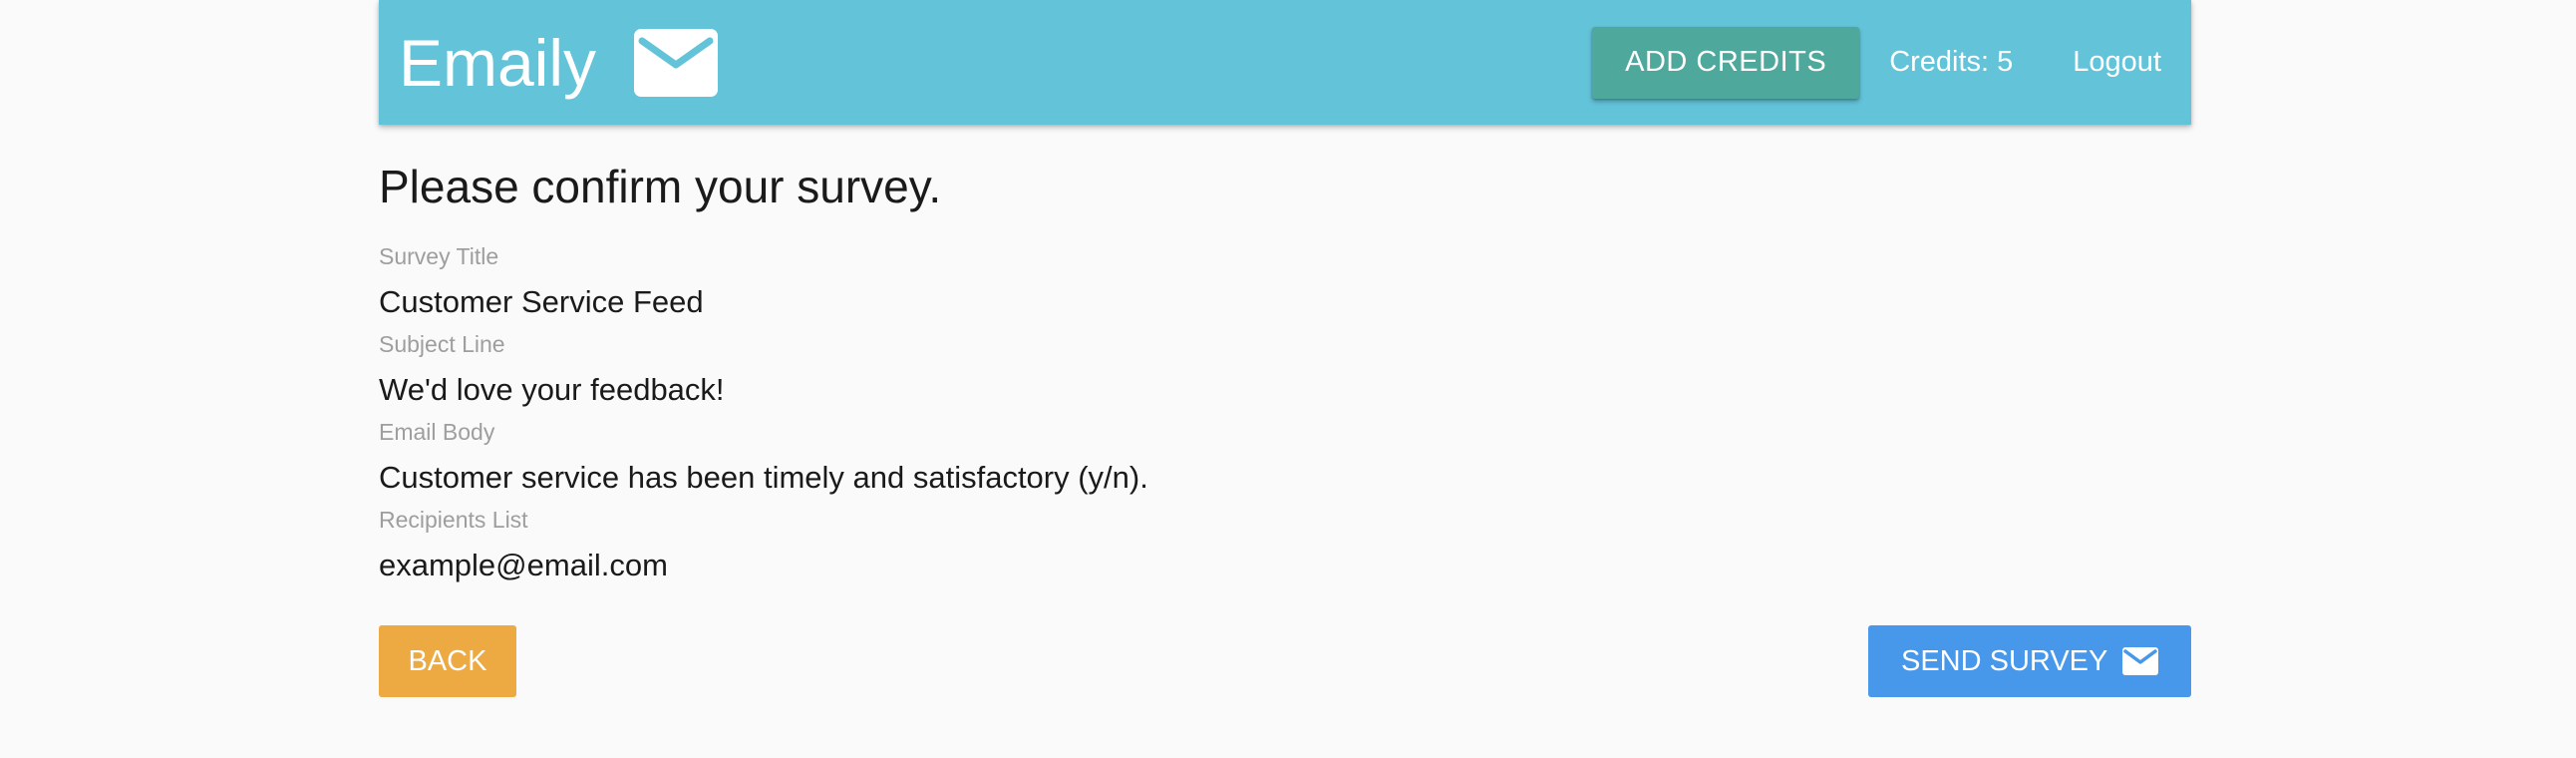 The height and width of the screenshot is (758, 2576). What do you see at coordinates (453, 520) in the screenshot?
I see `field-label: Recipients List` at bounding box center [453, 520].